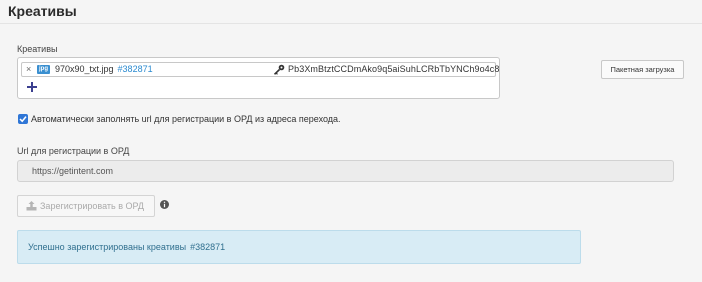 This screenshot has width=702, height=282. Describe the element at coordinates (43, 69) in the screenshot. I see `file-type-badge: jpg` at that location.